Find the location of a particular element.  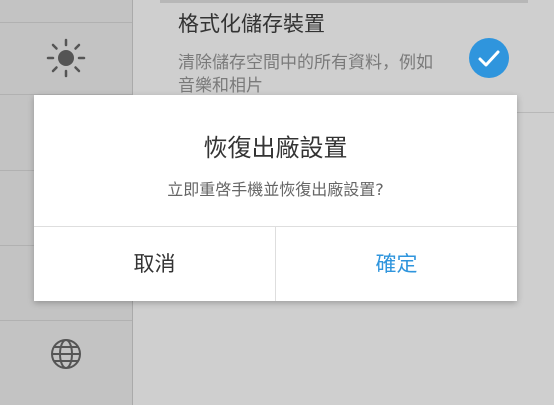

confirm-button: 確定 is located at coordinates (396, 264).